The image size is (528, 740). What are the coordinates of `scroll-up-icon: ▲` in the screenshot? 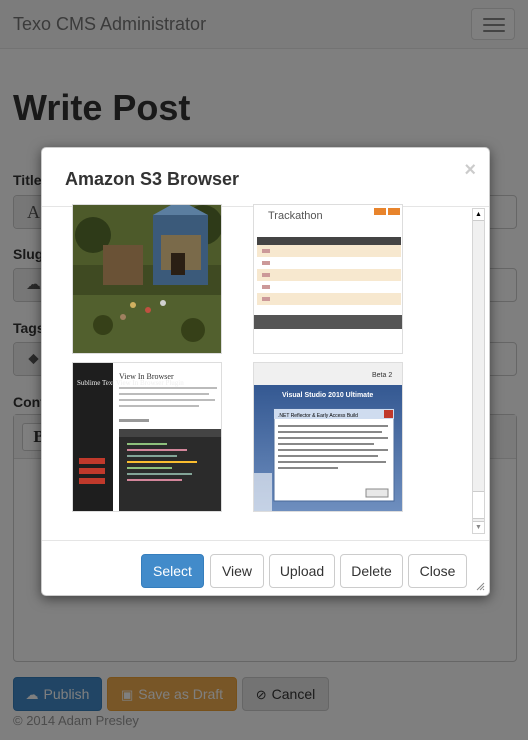 It's located at (478, 215).